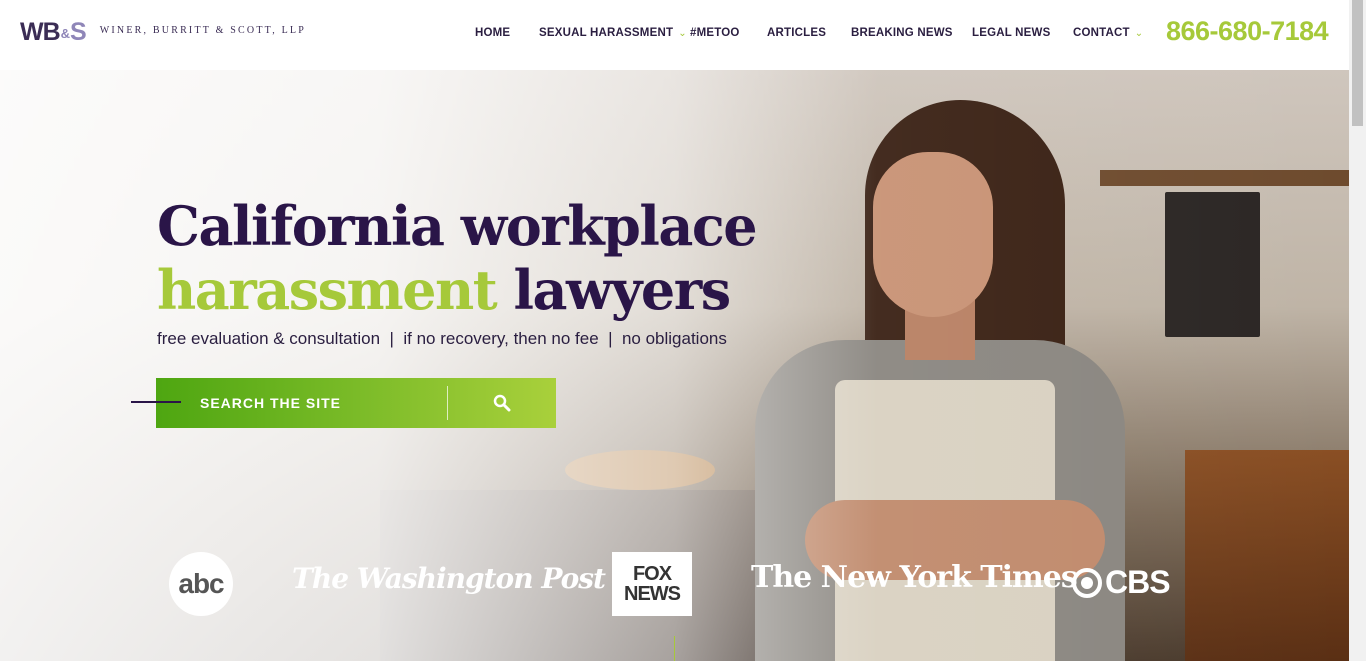 This screenshot has width=1366, height=661. Describe the element at coordinates (1087, 582) in the screenshot. I see `cbs-eye-icon` at that location.